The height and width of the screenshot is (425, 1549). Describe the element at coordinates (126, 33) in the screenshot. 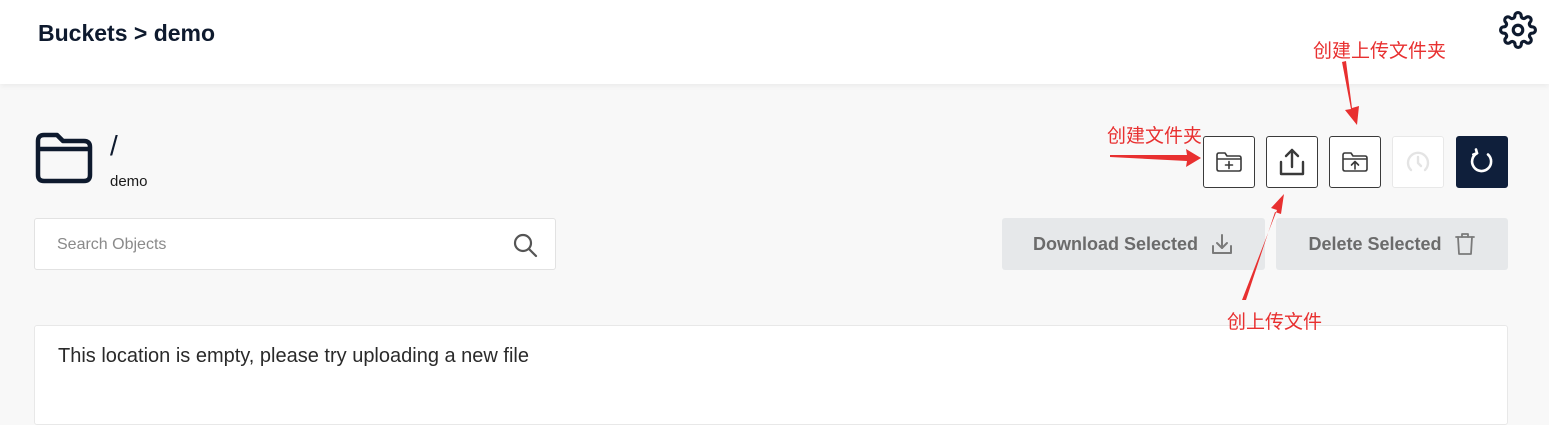

I see `breadcrumb: Buckets > demo` at that location.